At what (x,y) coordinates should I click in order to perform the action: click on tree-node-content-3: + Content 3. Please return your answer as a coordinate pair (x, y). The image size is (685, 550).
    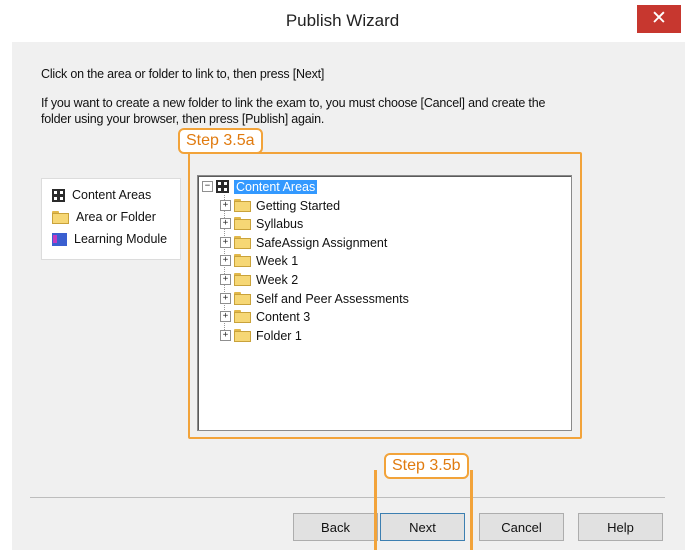
    Looking at the image, I should click on (265, 316).